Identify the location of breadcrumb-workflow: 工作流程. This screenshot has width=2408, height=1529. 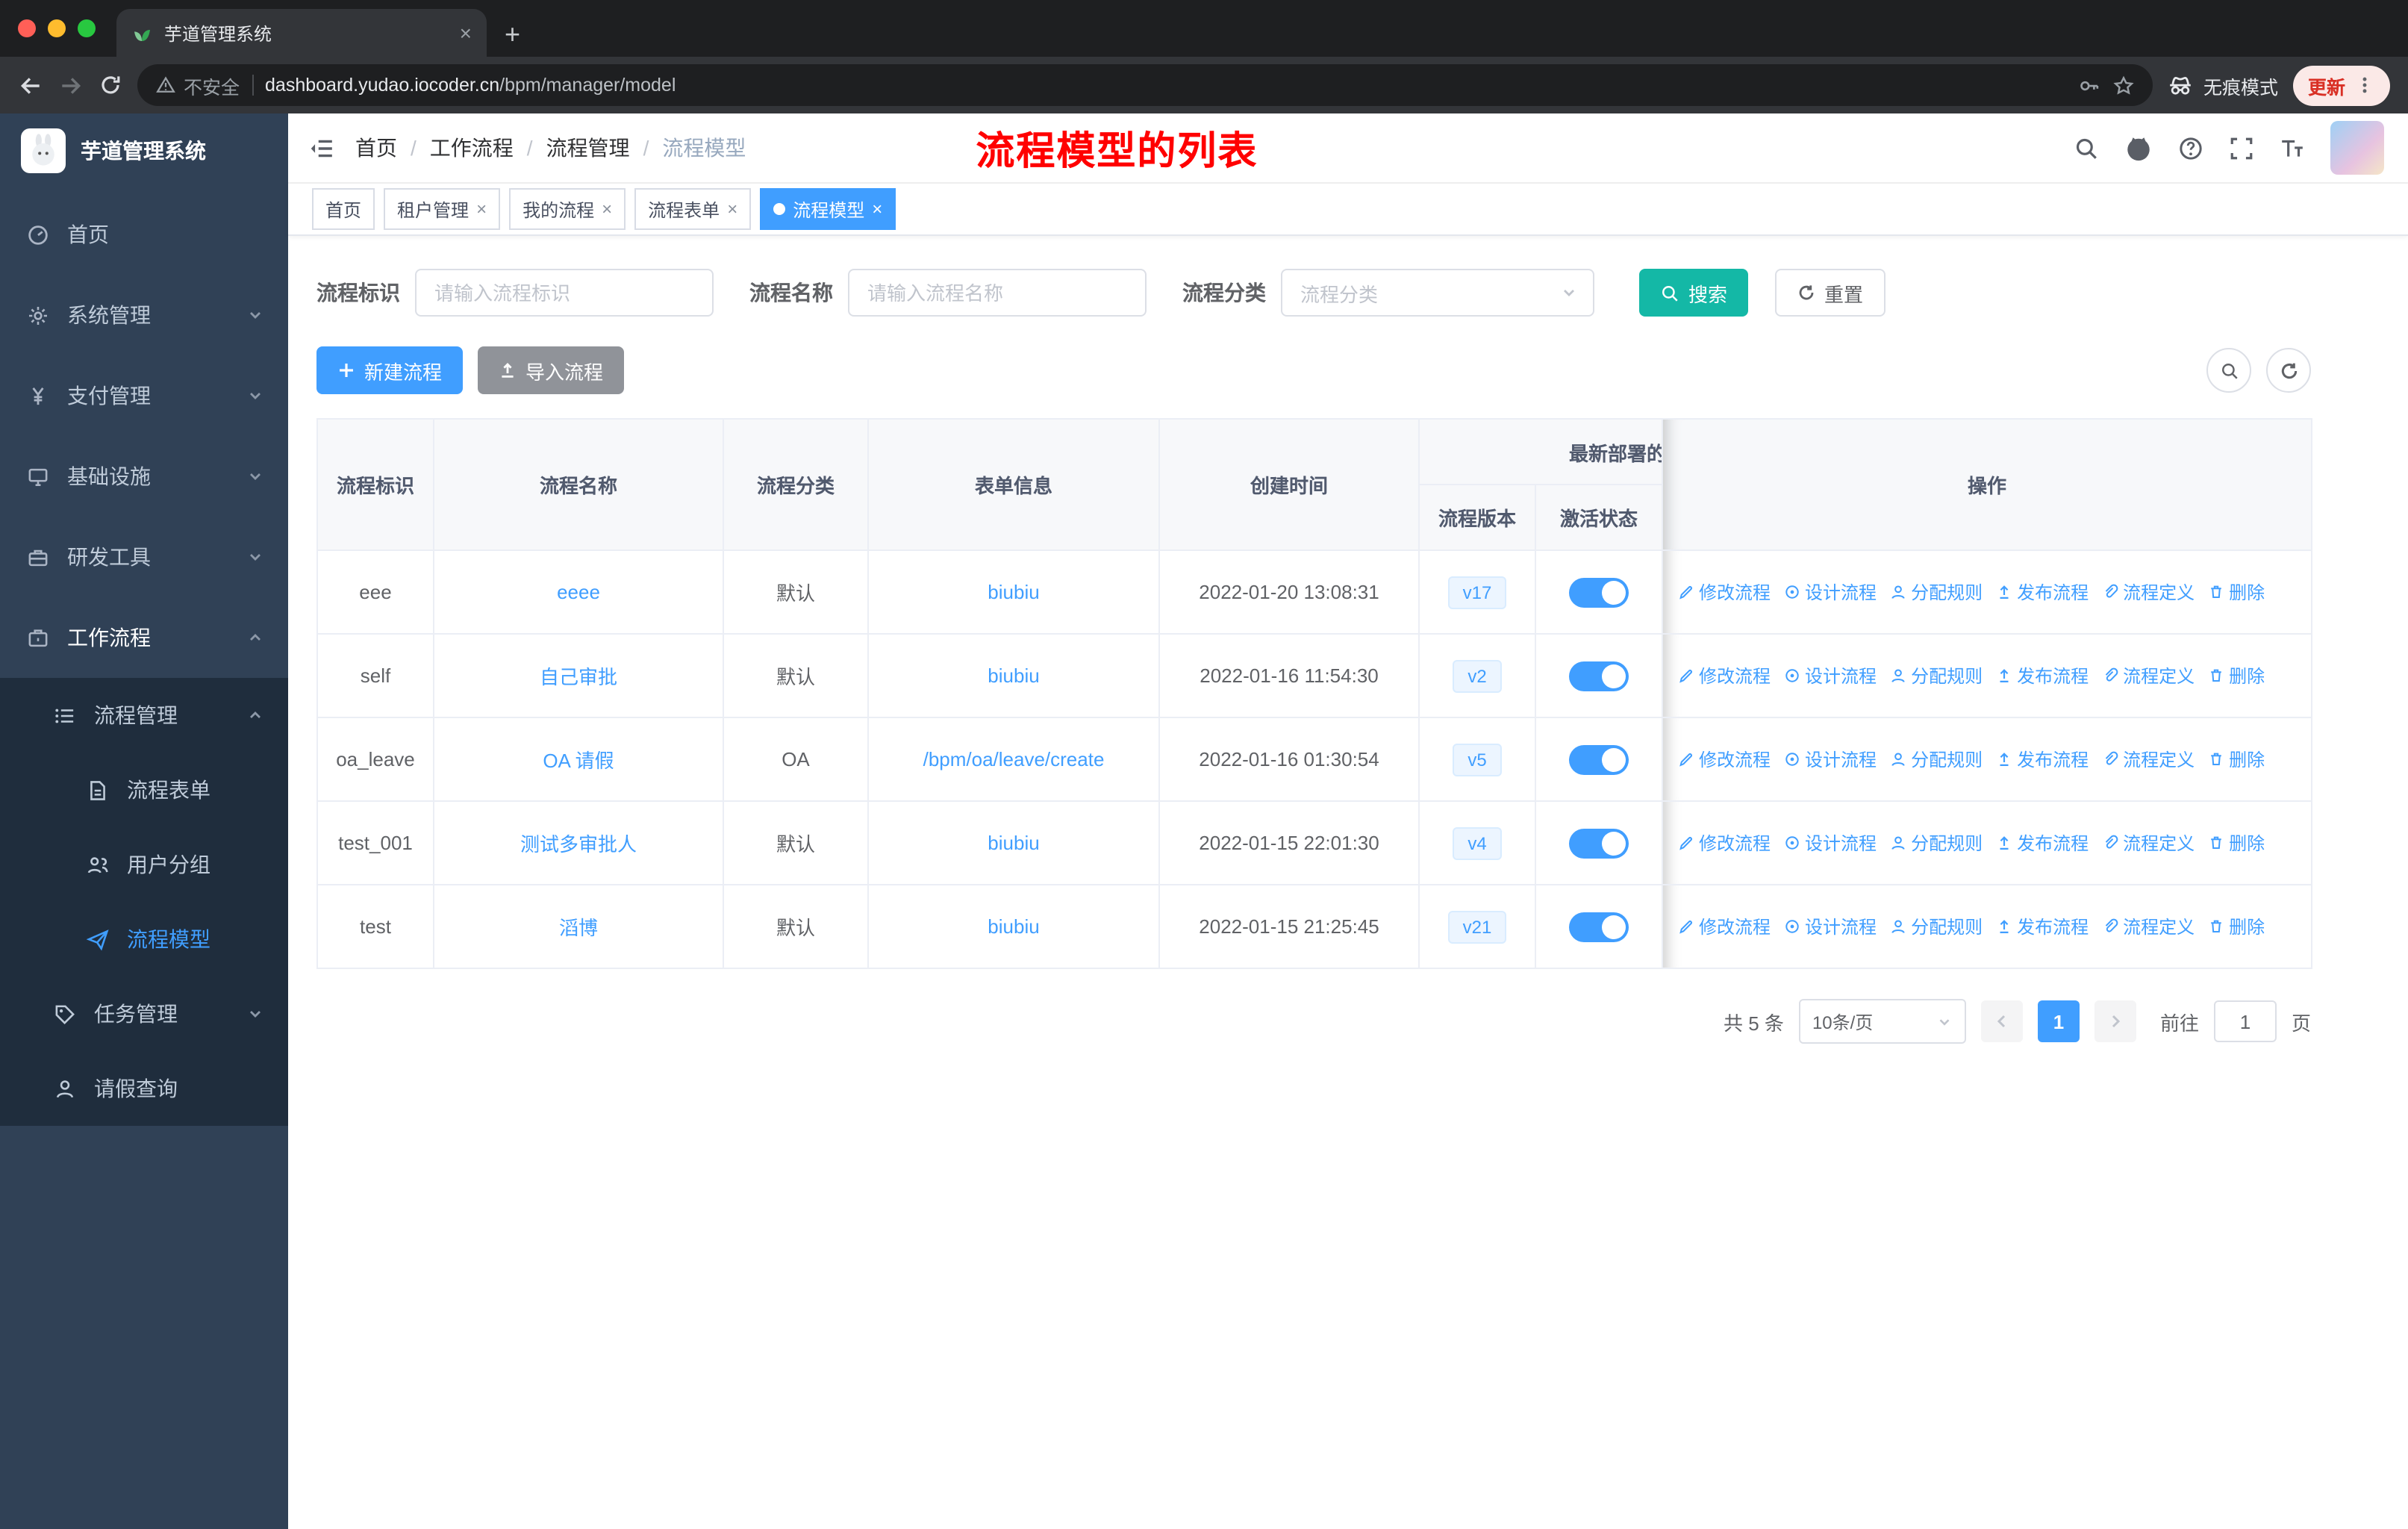
(472, 148).